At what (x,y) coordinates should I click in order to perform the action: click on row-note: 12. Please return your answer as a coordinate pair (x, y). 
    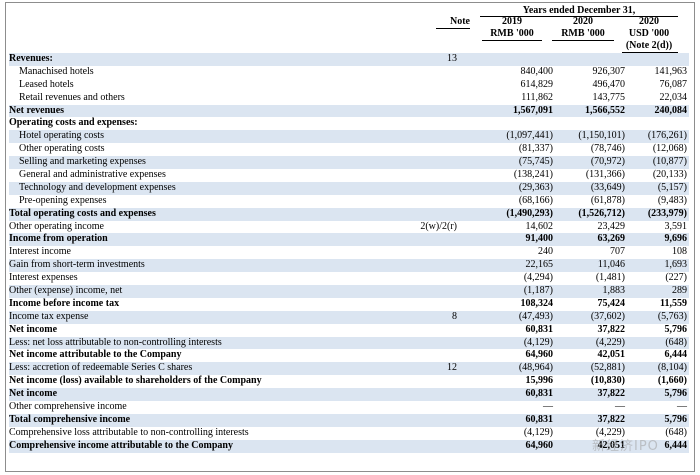
    Looking at the image, I should click on (452, 368).